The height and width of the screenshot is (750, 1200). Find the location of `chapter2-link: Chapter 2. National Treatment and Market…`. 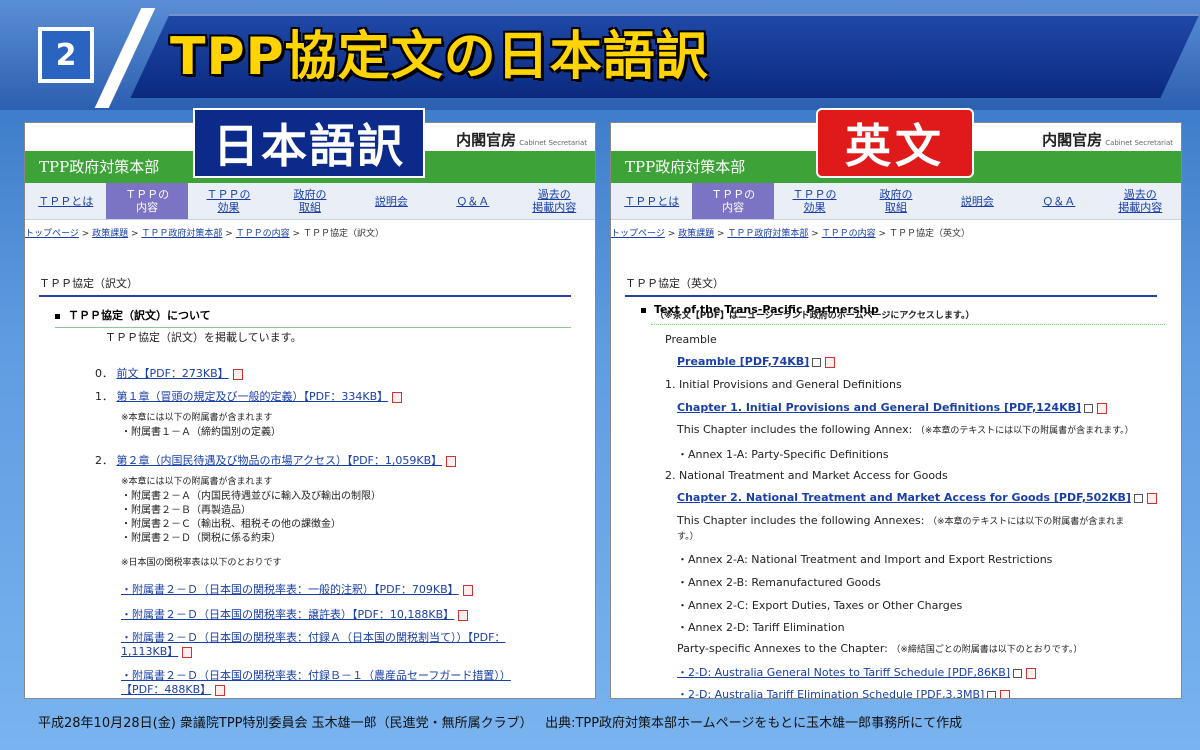

chapter2-link: Chapter 2. National Treatment and Market… is located at coordinates (904, 497).